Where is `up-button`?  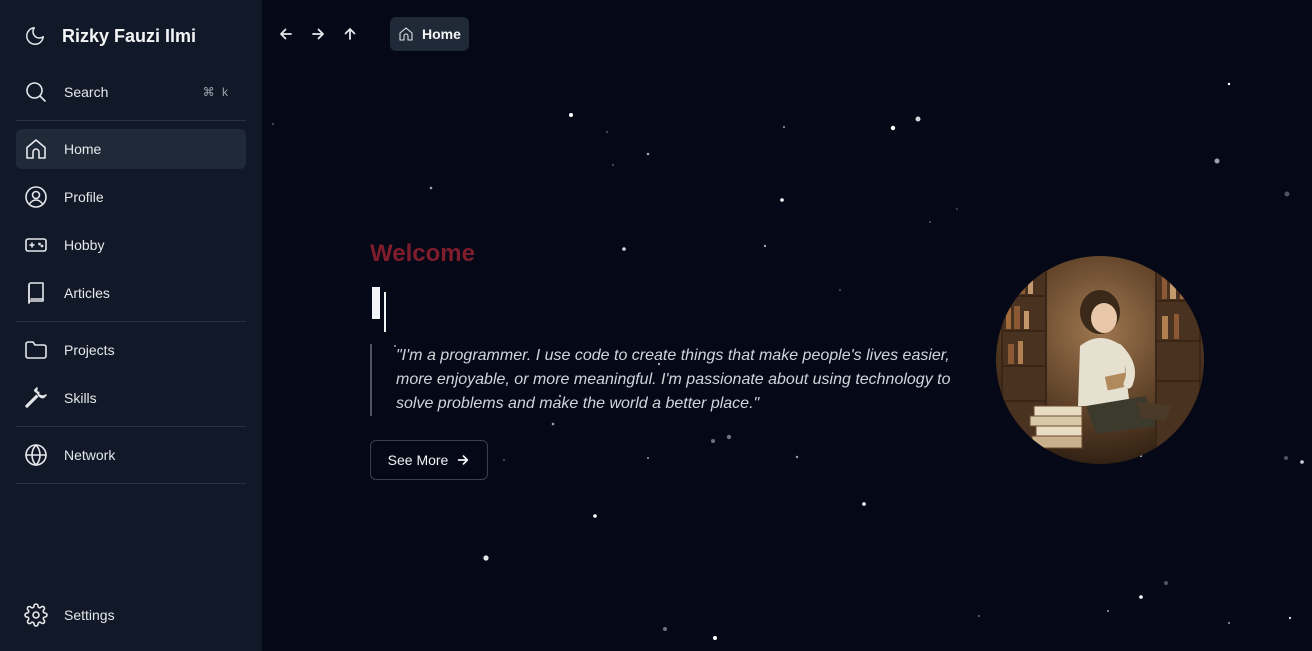 up-button is located at coordinates (350, 34).